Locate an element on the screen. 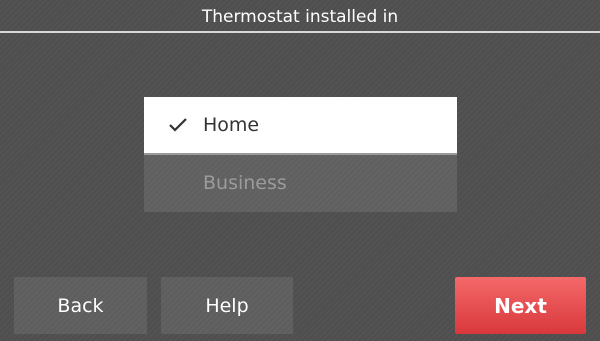  option-business-label: Business is located at coordinates (245, 183).